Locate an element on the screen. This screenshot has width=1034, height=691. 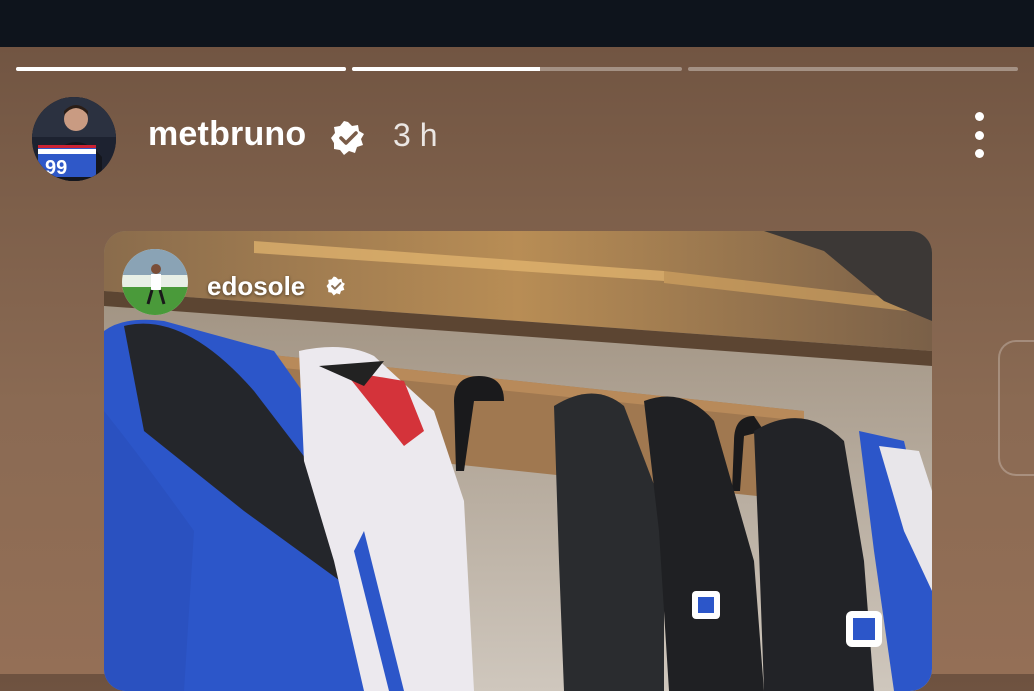
status-bar is located at coordinates (517, 23).